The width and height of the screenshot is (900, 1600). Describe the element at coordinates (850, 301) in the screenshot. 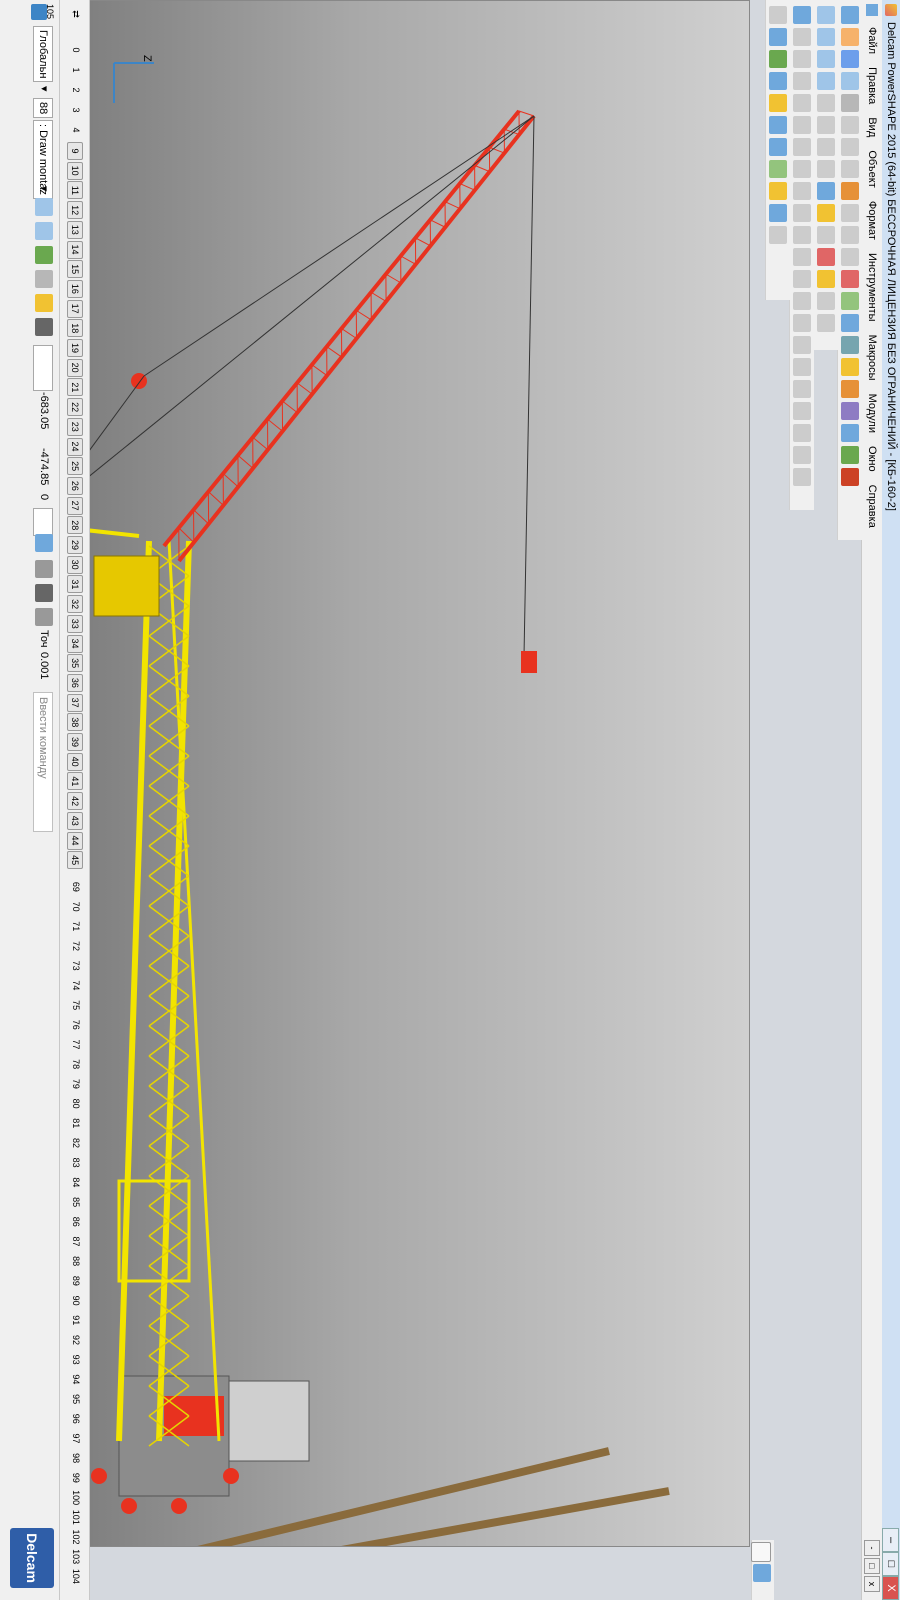

I see `line-icon` at that location.